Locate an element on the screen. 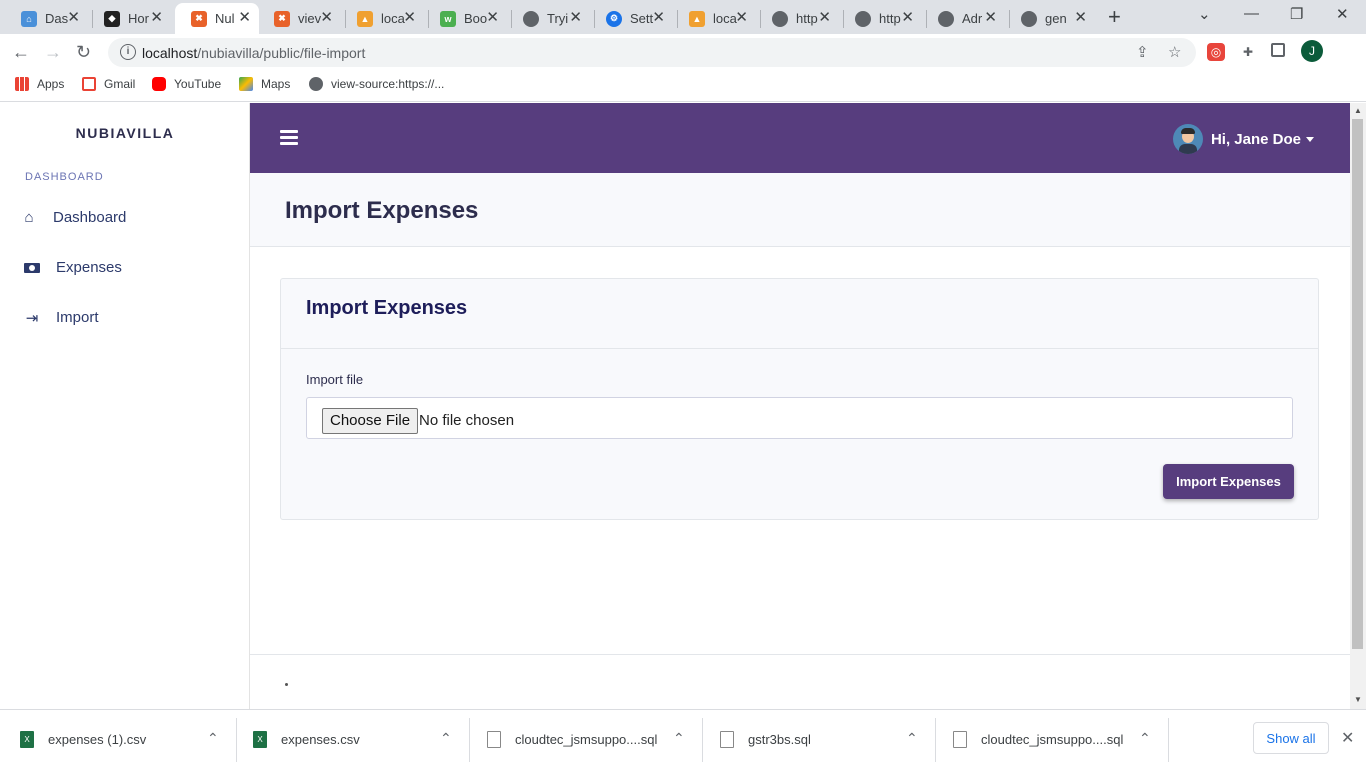 The height and width of the screenshot is (768, 1366). download-item: gstr3bs.sql ⌃ is located at coordinates (819, 739).